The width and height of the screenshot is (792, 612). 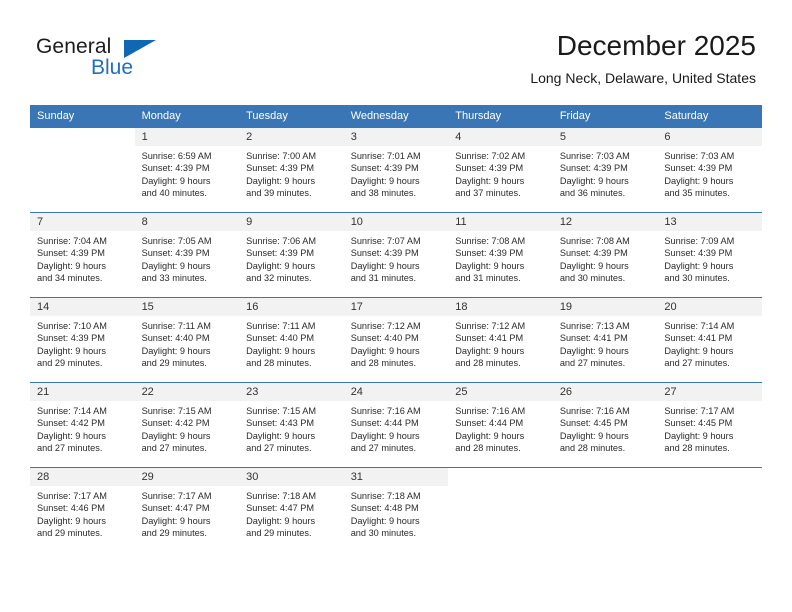 I want to click on day-detail-sunset: Sunset: 4:42 PM, so click(x=175, y=423).